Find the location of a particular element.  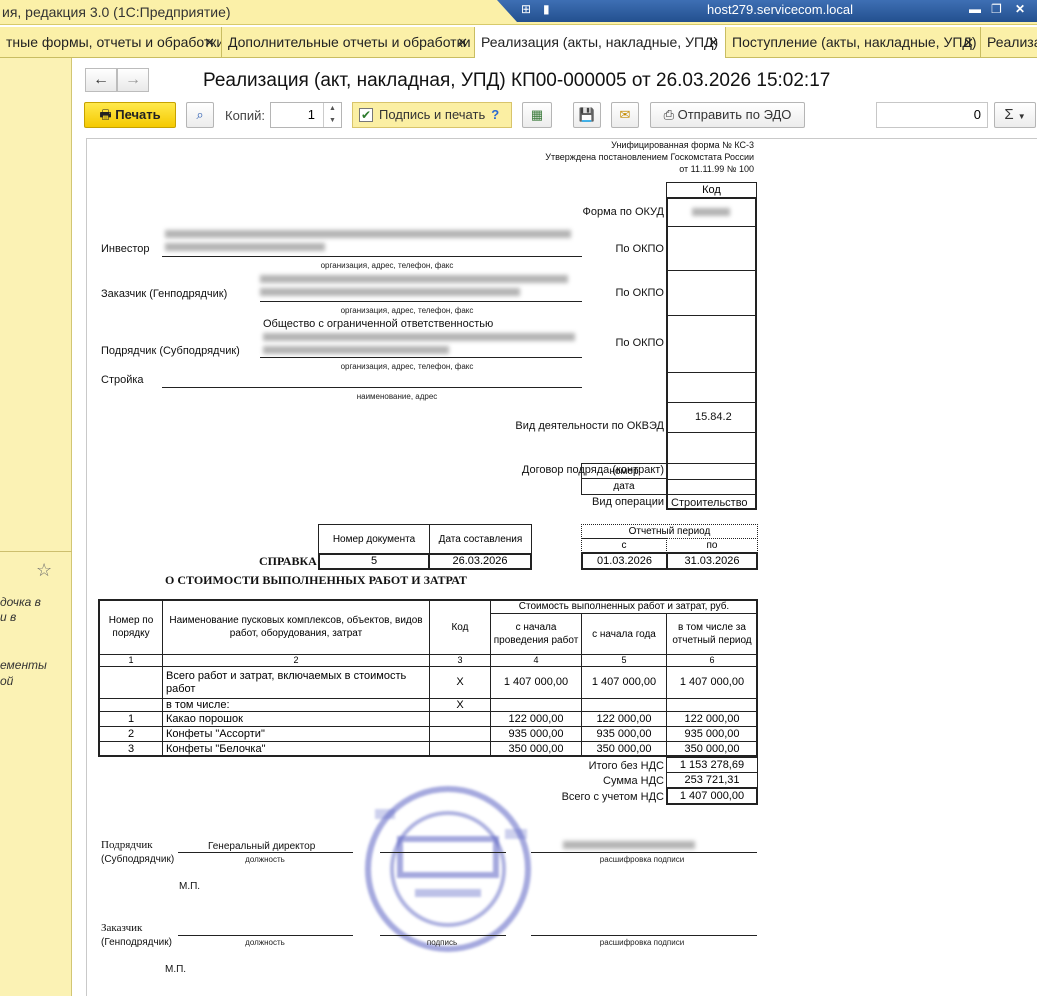

table-row-c5: 122 000,00 is located at coordinates (624, 719).